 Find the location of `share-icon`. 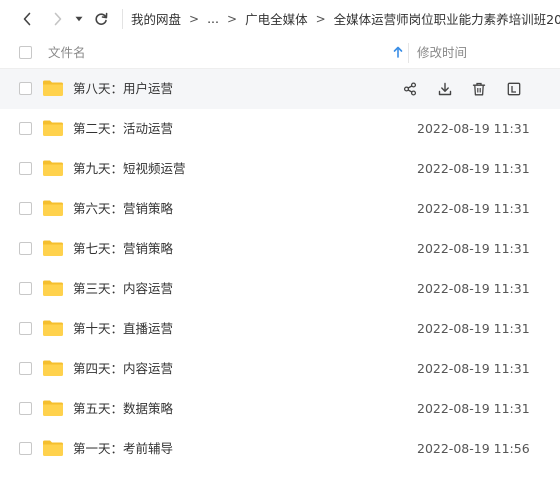

share-icon is located at coordinates (410, 89).